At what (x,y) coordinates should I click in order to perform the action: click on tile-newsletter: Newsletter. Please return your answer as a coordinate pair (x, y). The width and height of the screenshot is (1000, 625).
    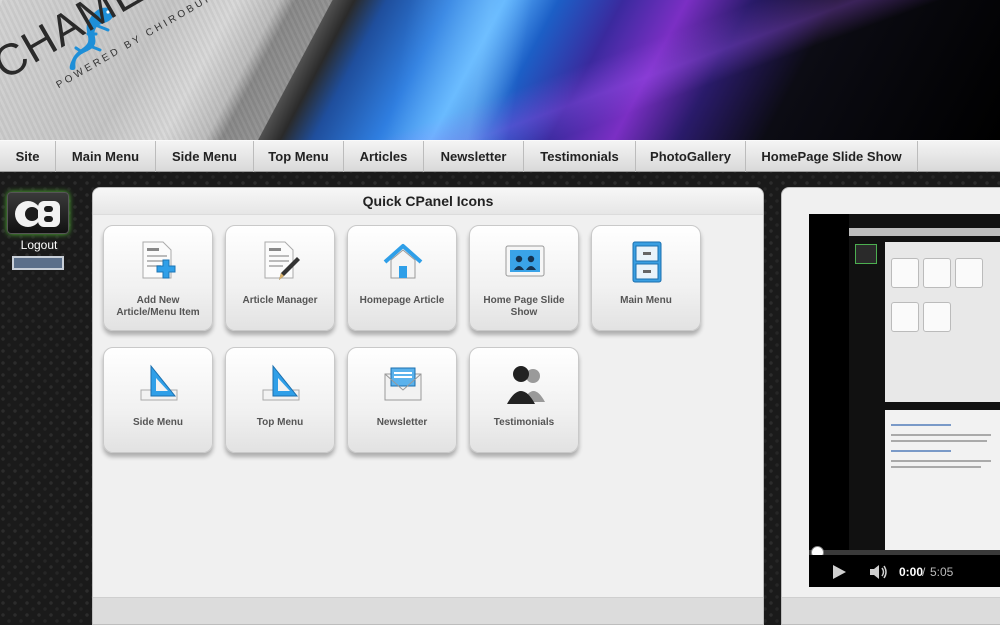
    Looking at the image, I should click on (402, 400).